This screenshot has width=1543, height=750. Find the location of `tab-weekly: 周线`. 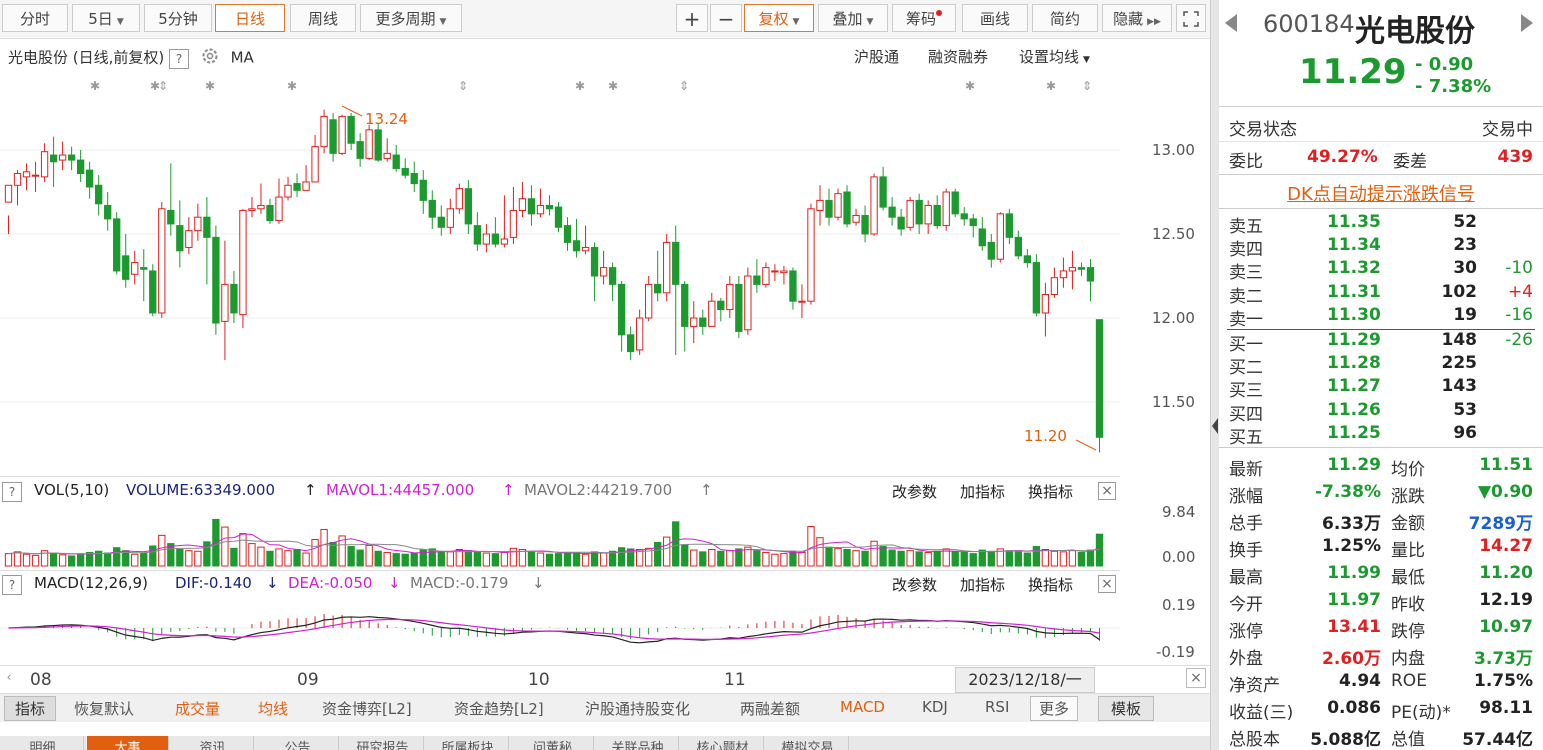

tab-weekly: 周线 is located at coordinates (323, 18).